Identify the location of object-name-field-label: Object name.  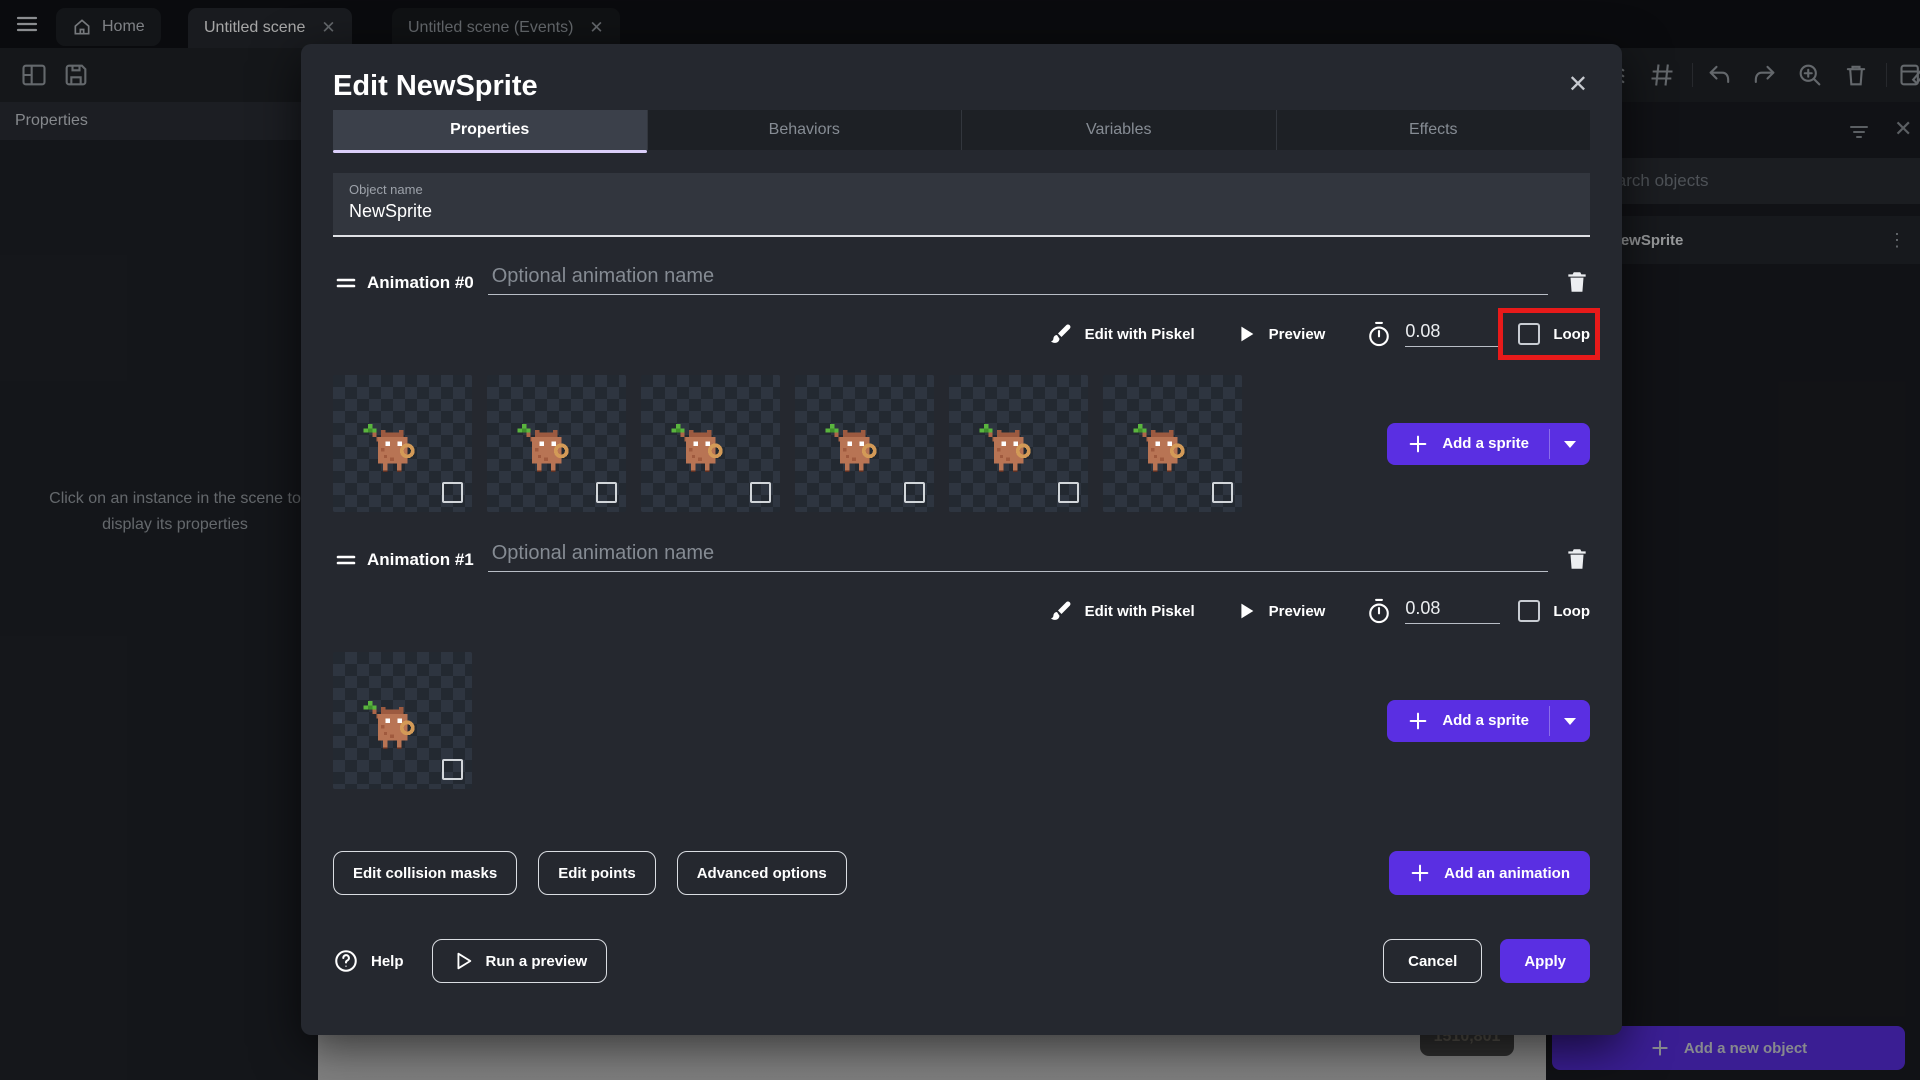
(386, 189).